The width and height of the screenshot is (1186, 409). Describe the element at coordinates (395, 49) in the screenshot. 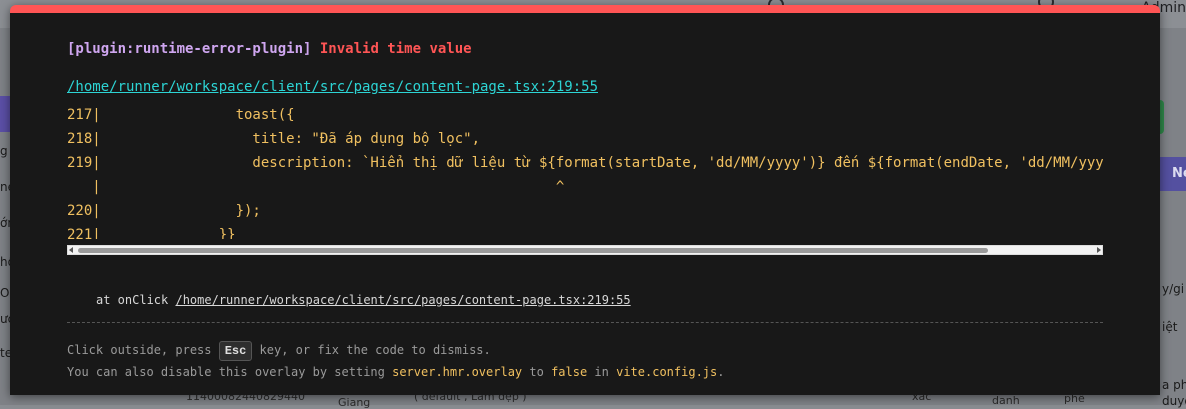

I see `error-text: Invalid time value` at that location.